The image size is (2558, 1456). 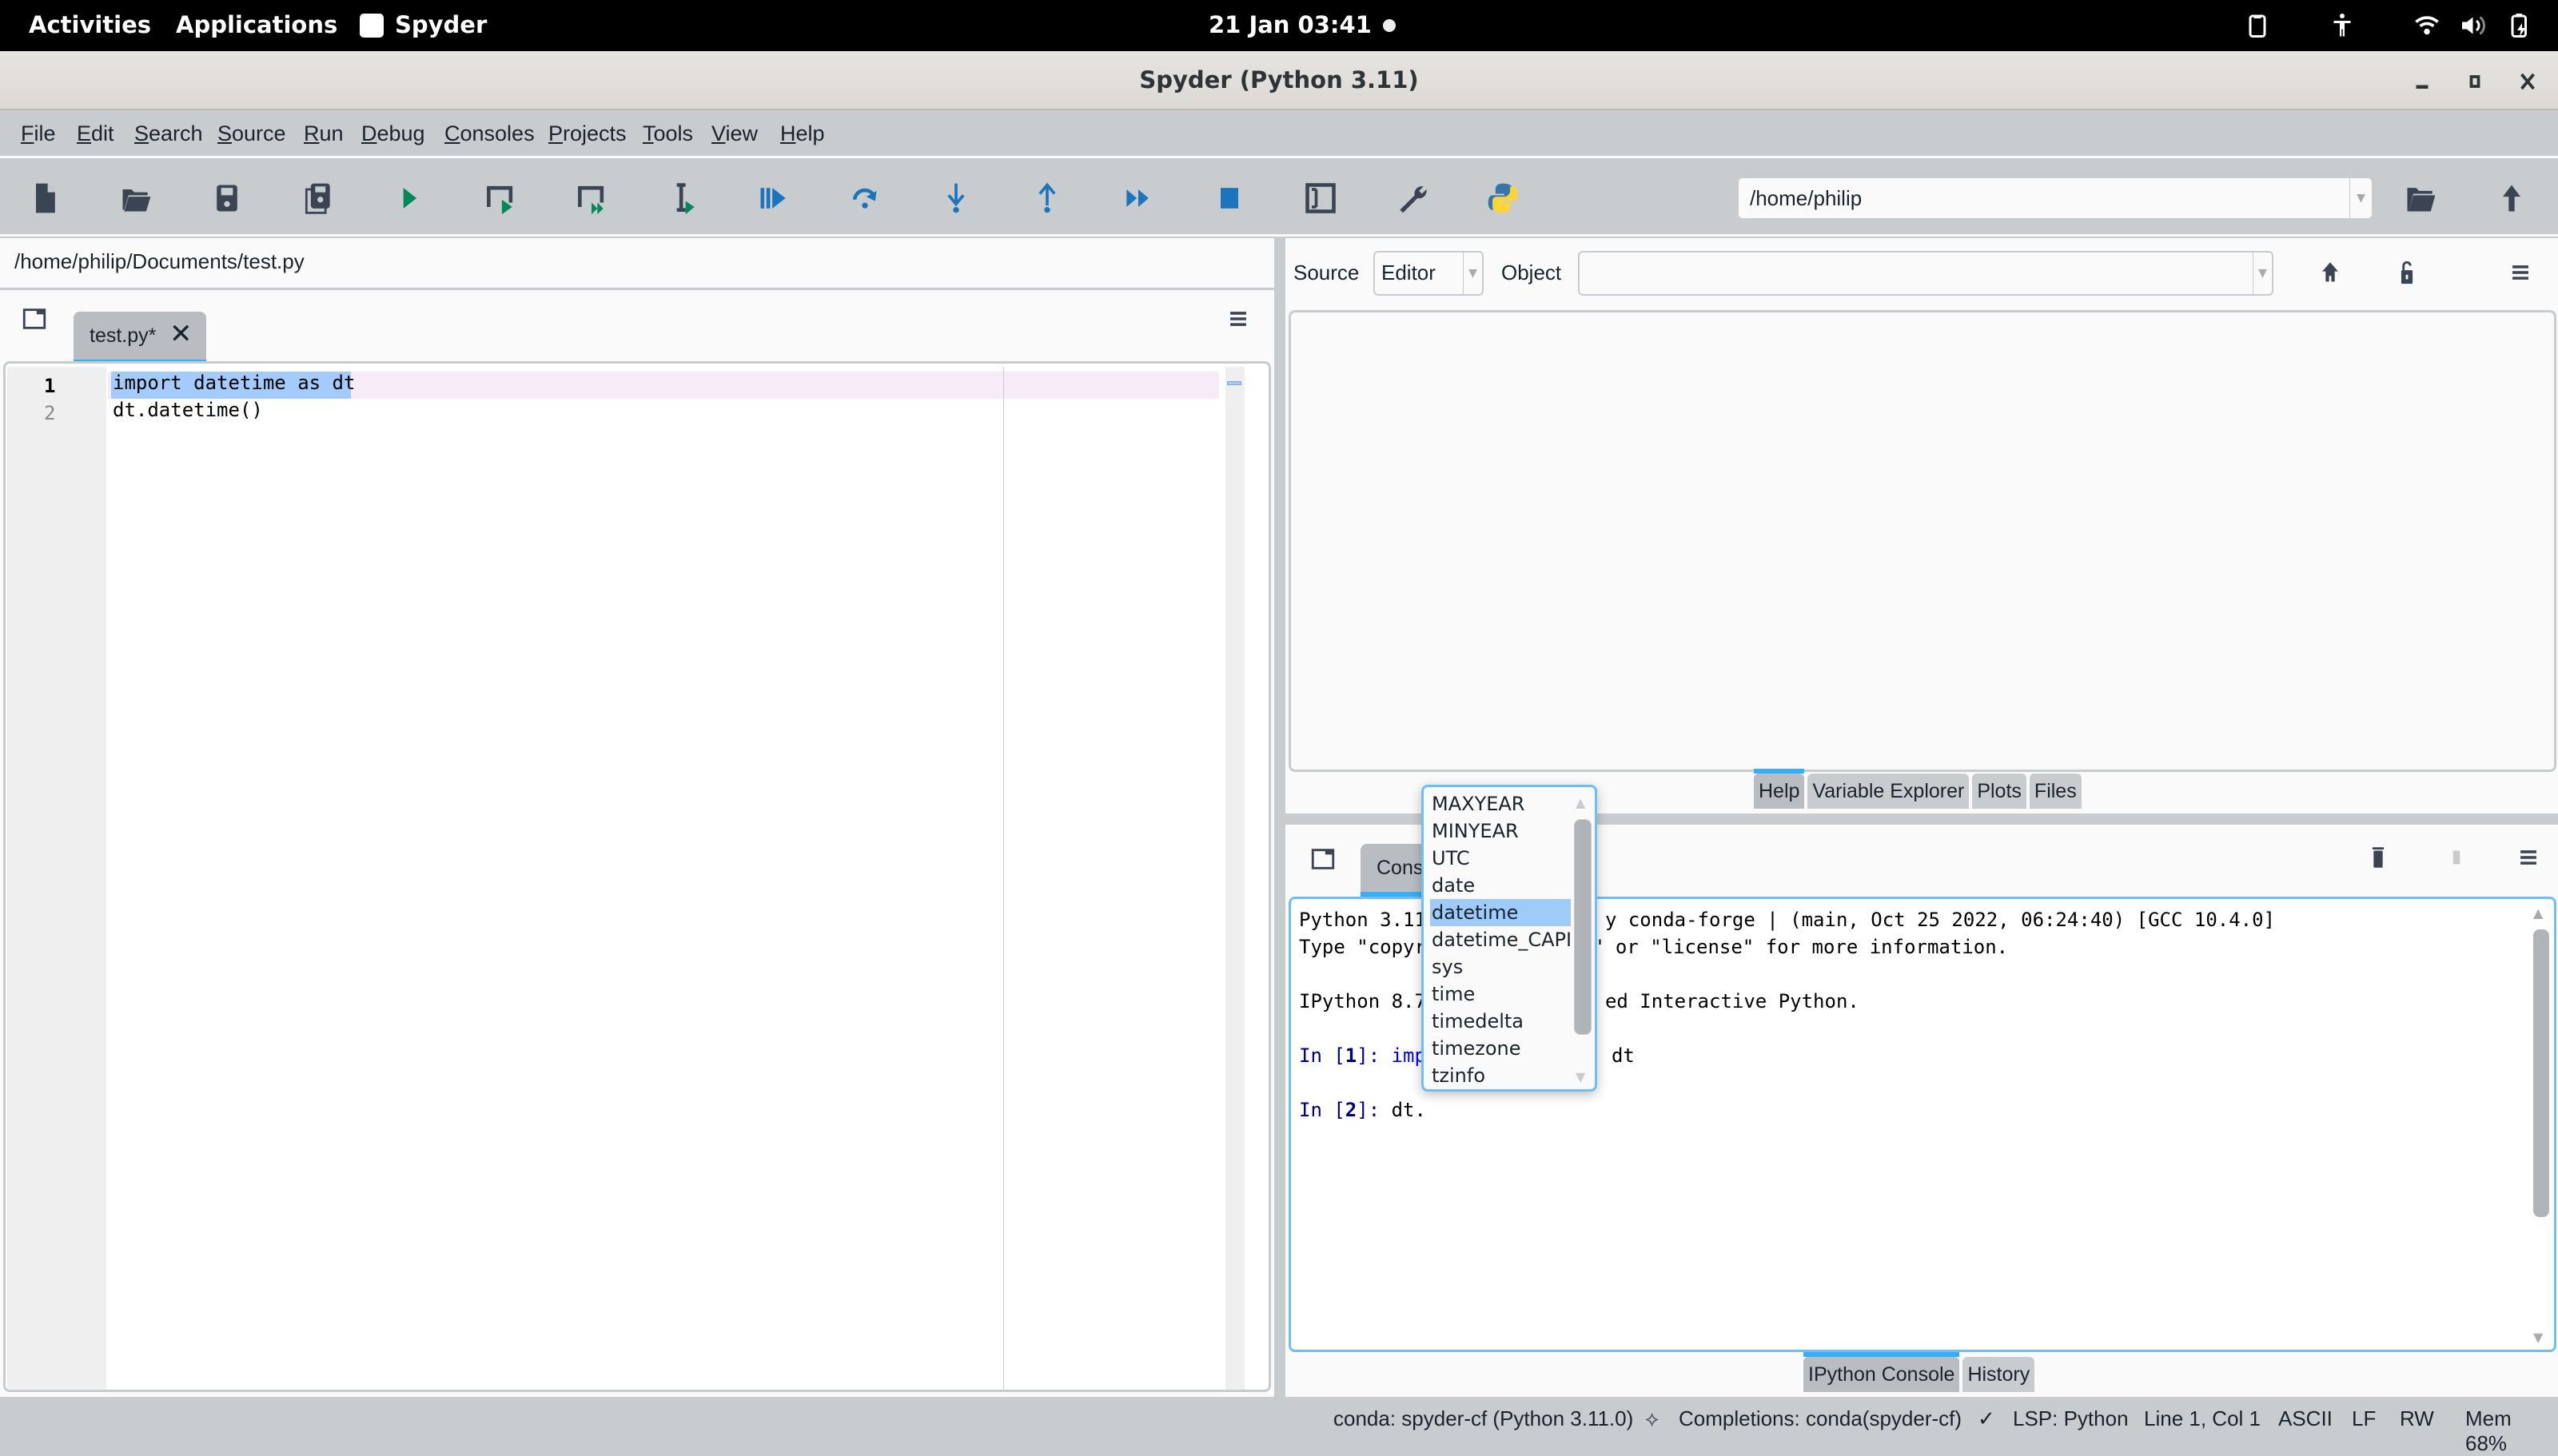 What do you see at coordinates (591, 198) in the screenshot?
I see `run-cell-advance-button` at bounding box center [591, 198].